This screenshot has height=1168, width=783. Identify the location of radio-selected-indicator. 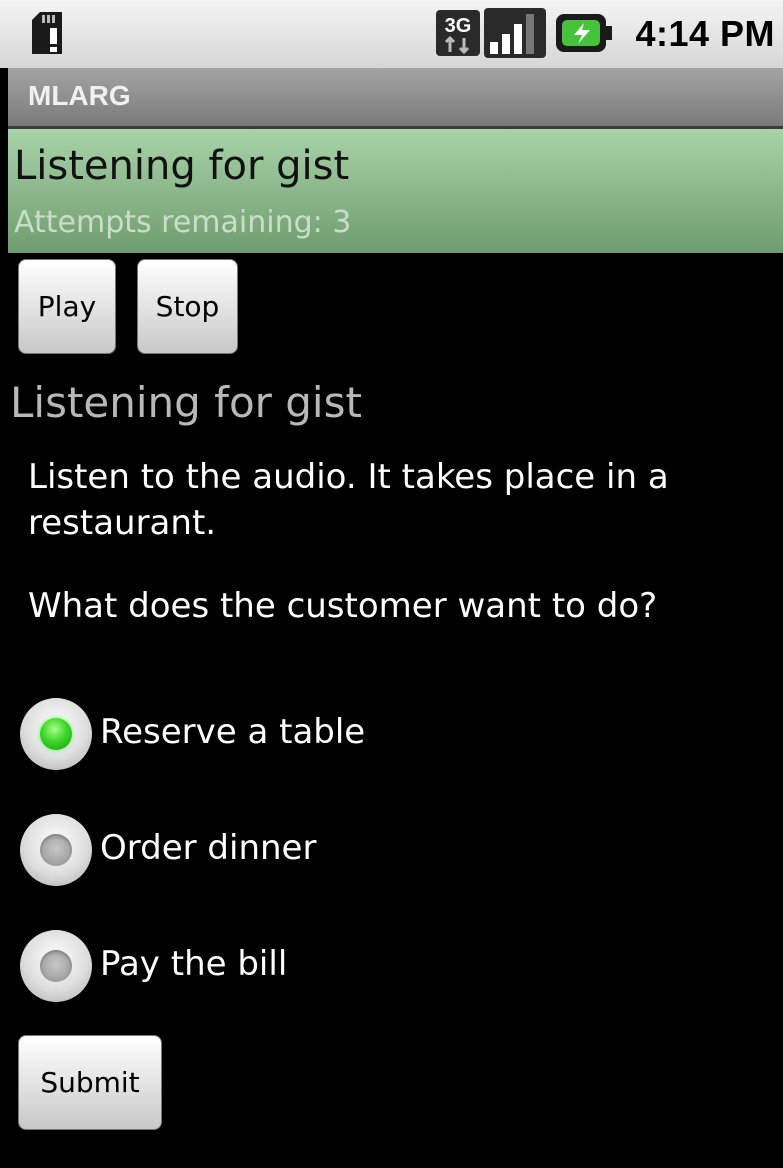
(56, 734).